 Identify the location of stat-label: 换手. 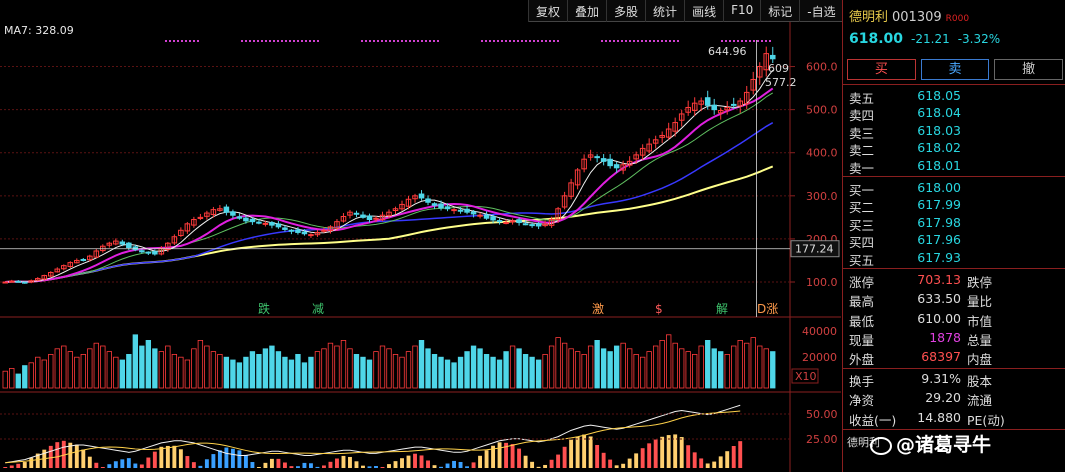
(862, 381).